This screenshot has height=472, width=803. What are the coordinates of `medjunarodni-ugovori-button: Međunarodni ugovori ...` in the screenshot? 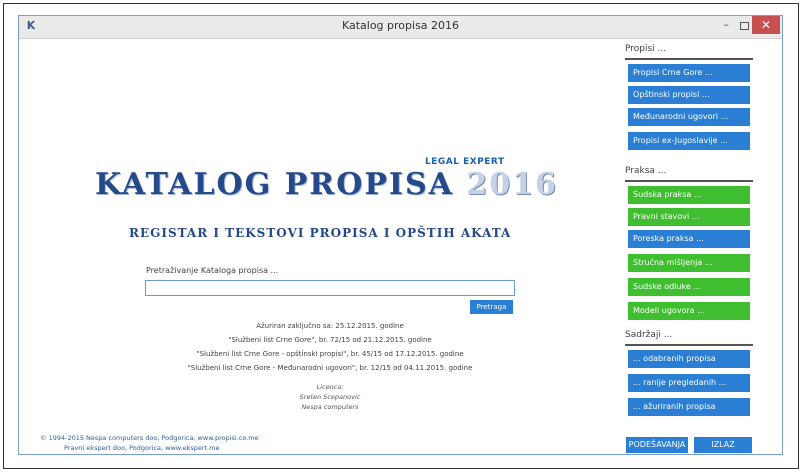 It's located at (689, 117).